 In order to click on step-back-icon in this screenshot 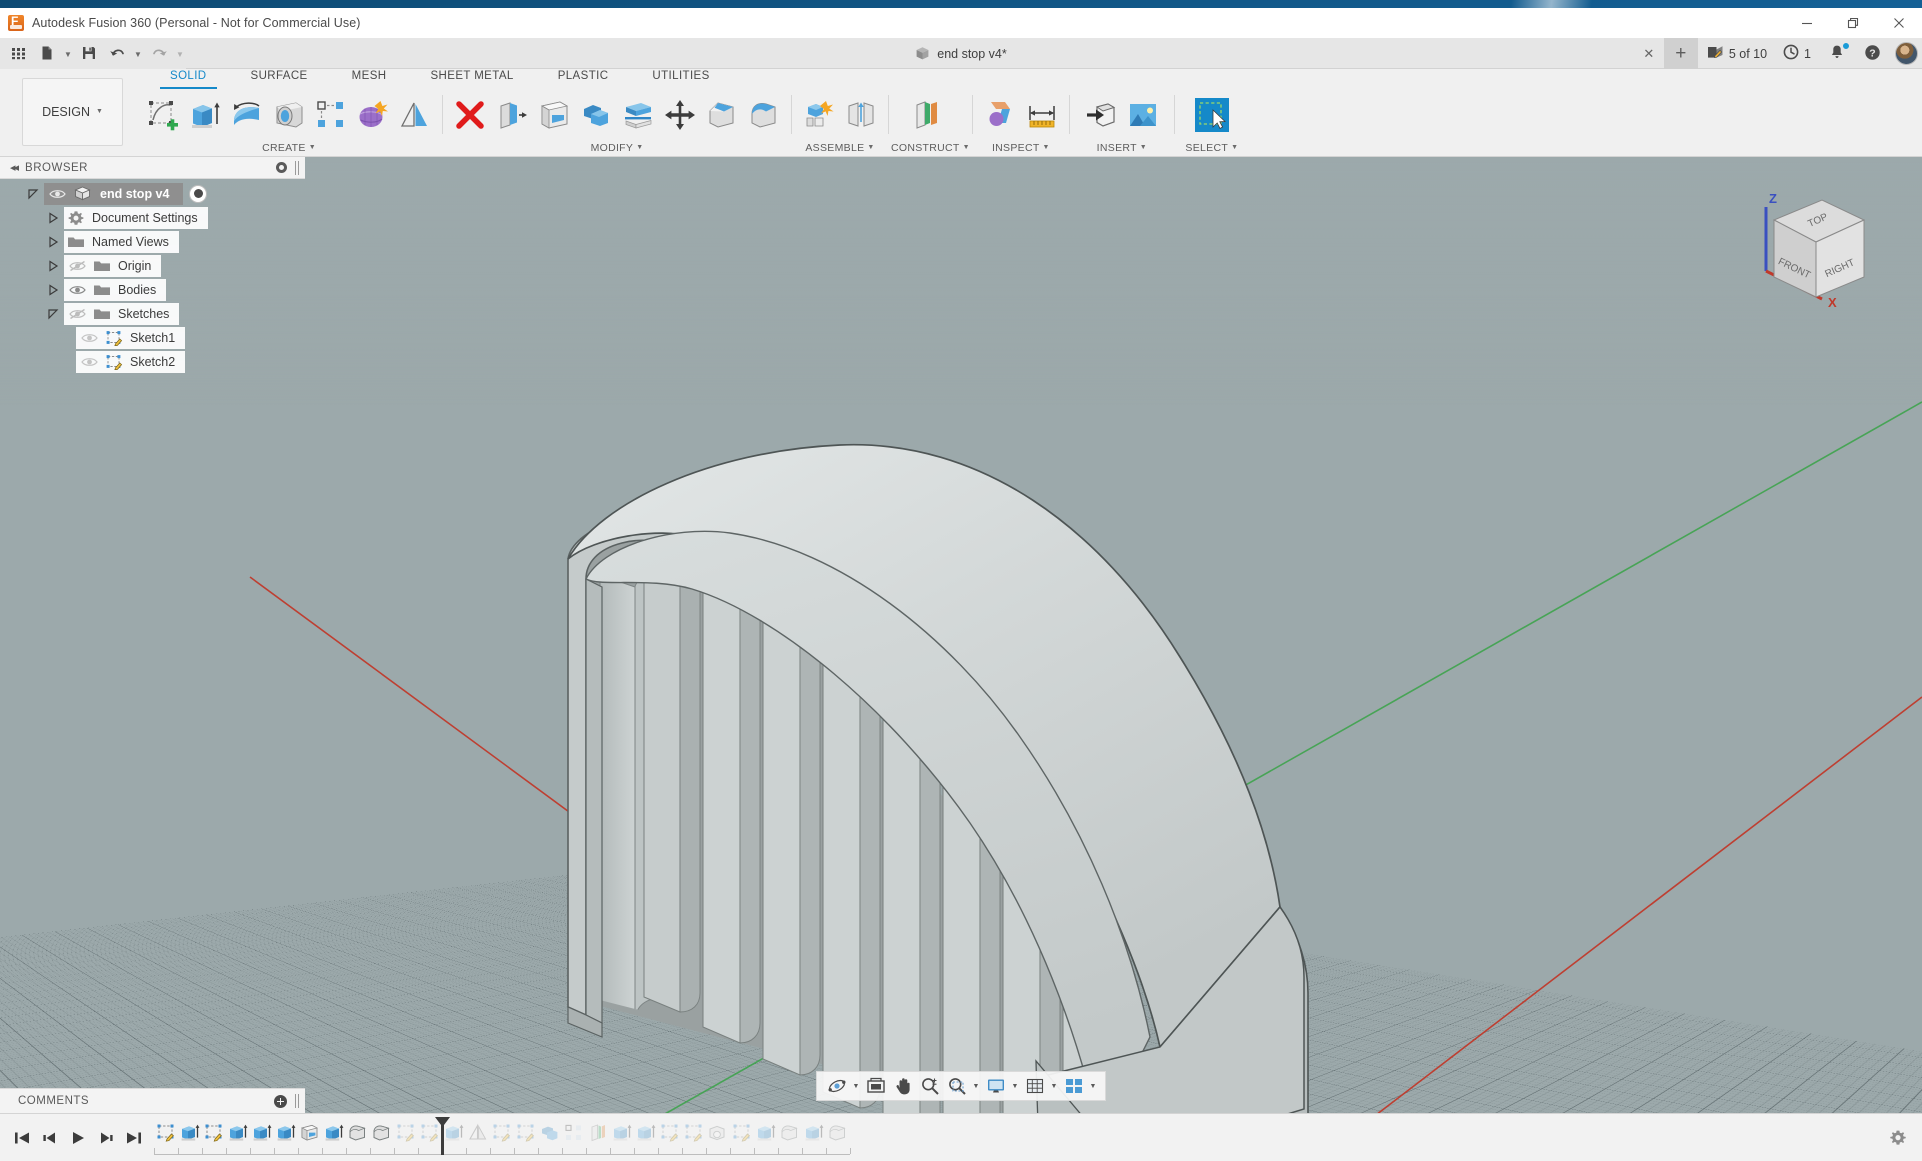, I will do `click(50, 1138)`.